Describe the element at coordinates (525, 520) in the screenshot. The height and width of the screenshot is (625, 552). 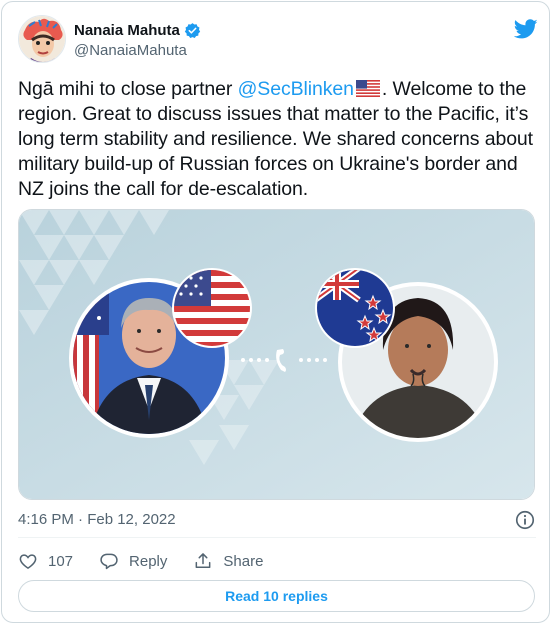
I see `info-icon` at that location.